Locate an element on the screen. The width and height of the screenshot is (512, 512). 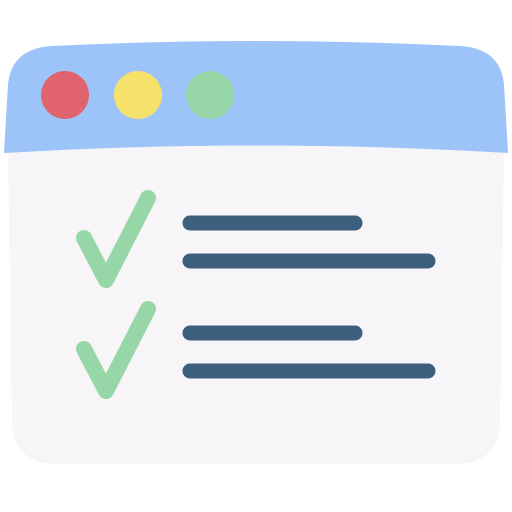
maximize-dot-icon is located at coordinates (210, 95).